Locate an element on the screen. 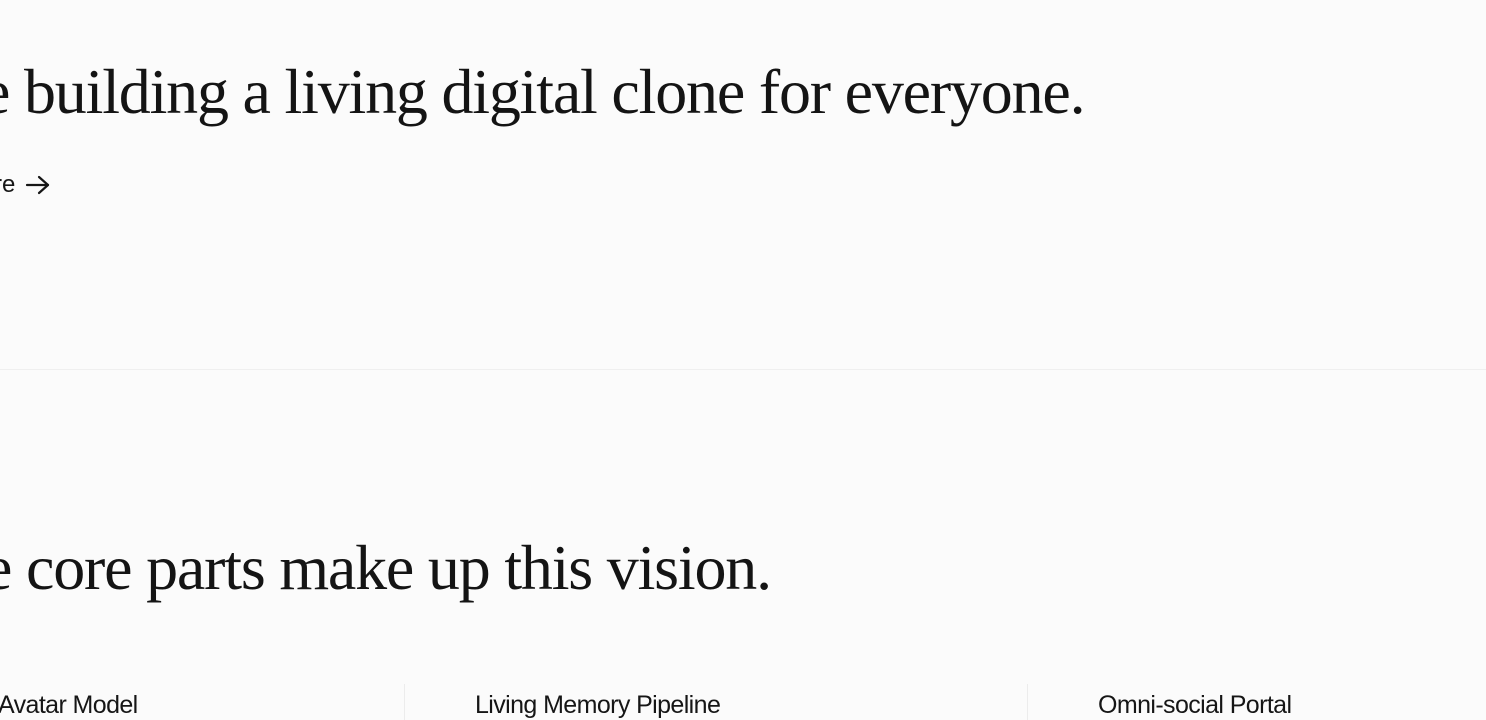 This screenshot has width=1486, height=720. part-avatar-model: Avatar Model is located at coordinates (69, 705).